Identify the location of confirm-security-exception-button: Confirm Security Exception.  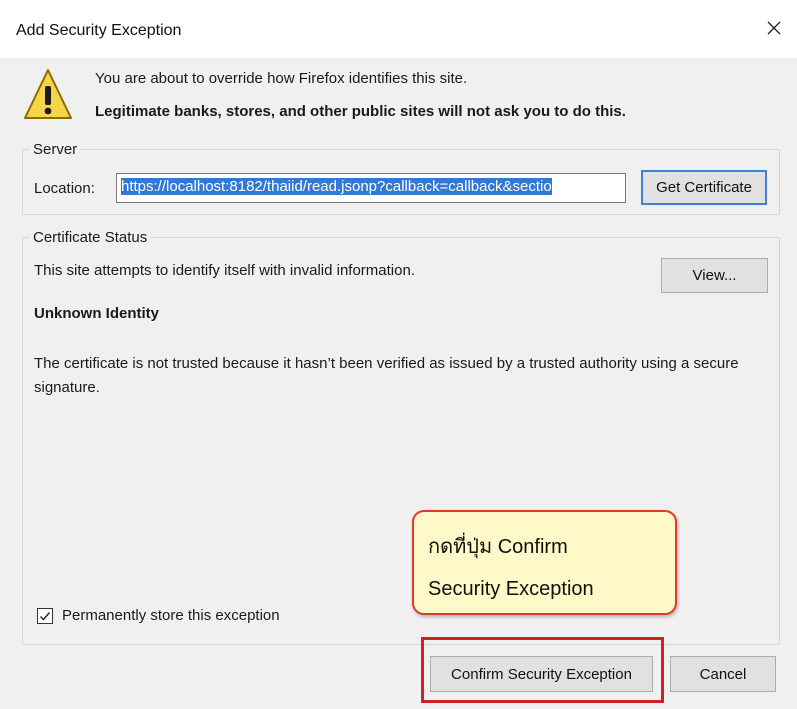
(541, 674).